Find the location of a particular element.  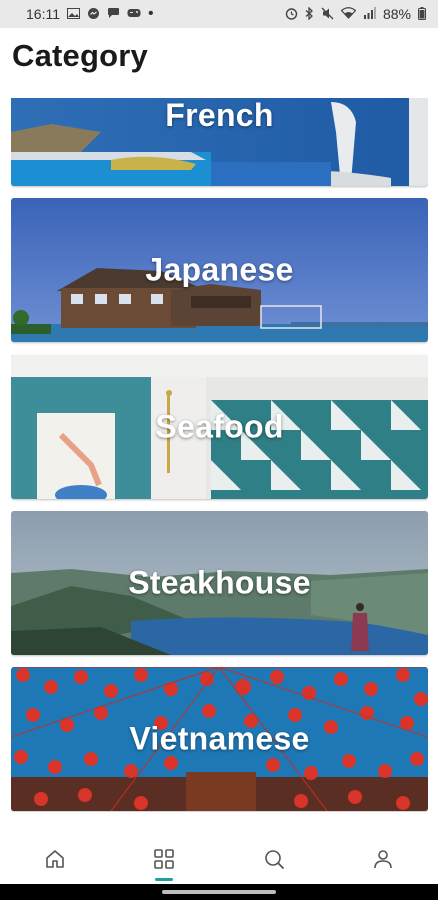

category-label-french: French is located at coordinates (219, 115).